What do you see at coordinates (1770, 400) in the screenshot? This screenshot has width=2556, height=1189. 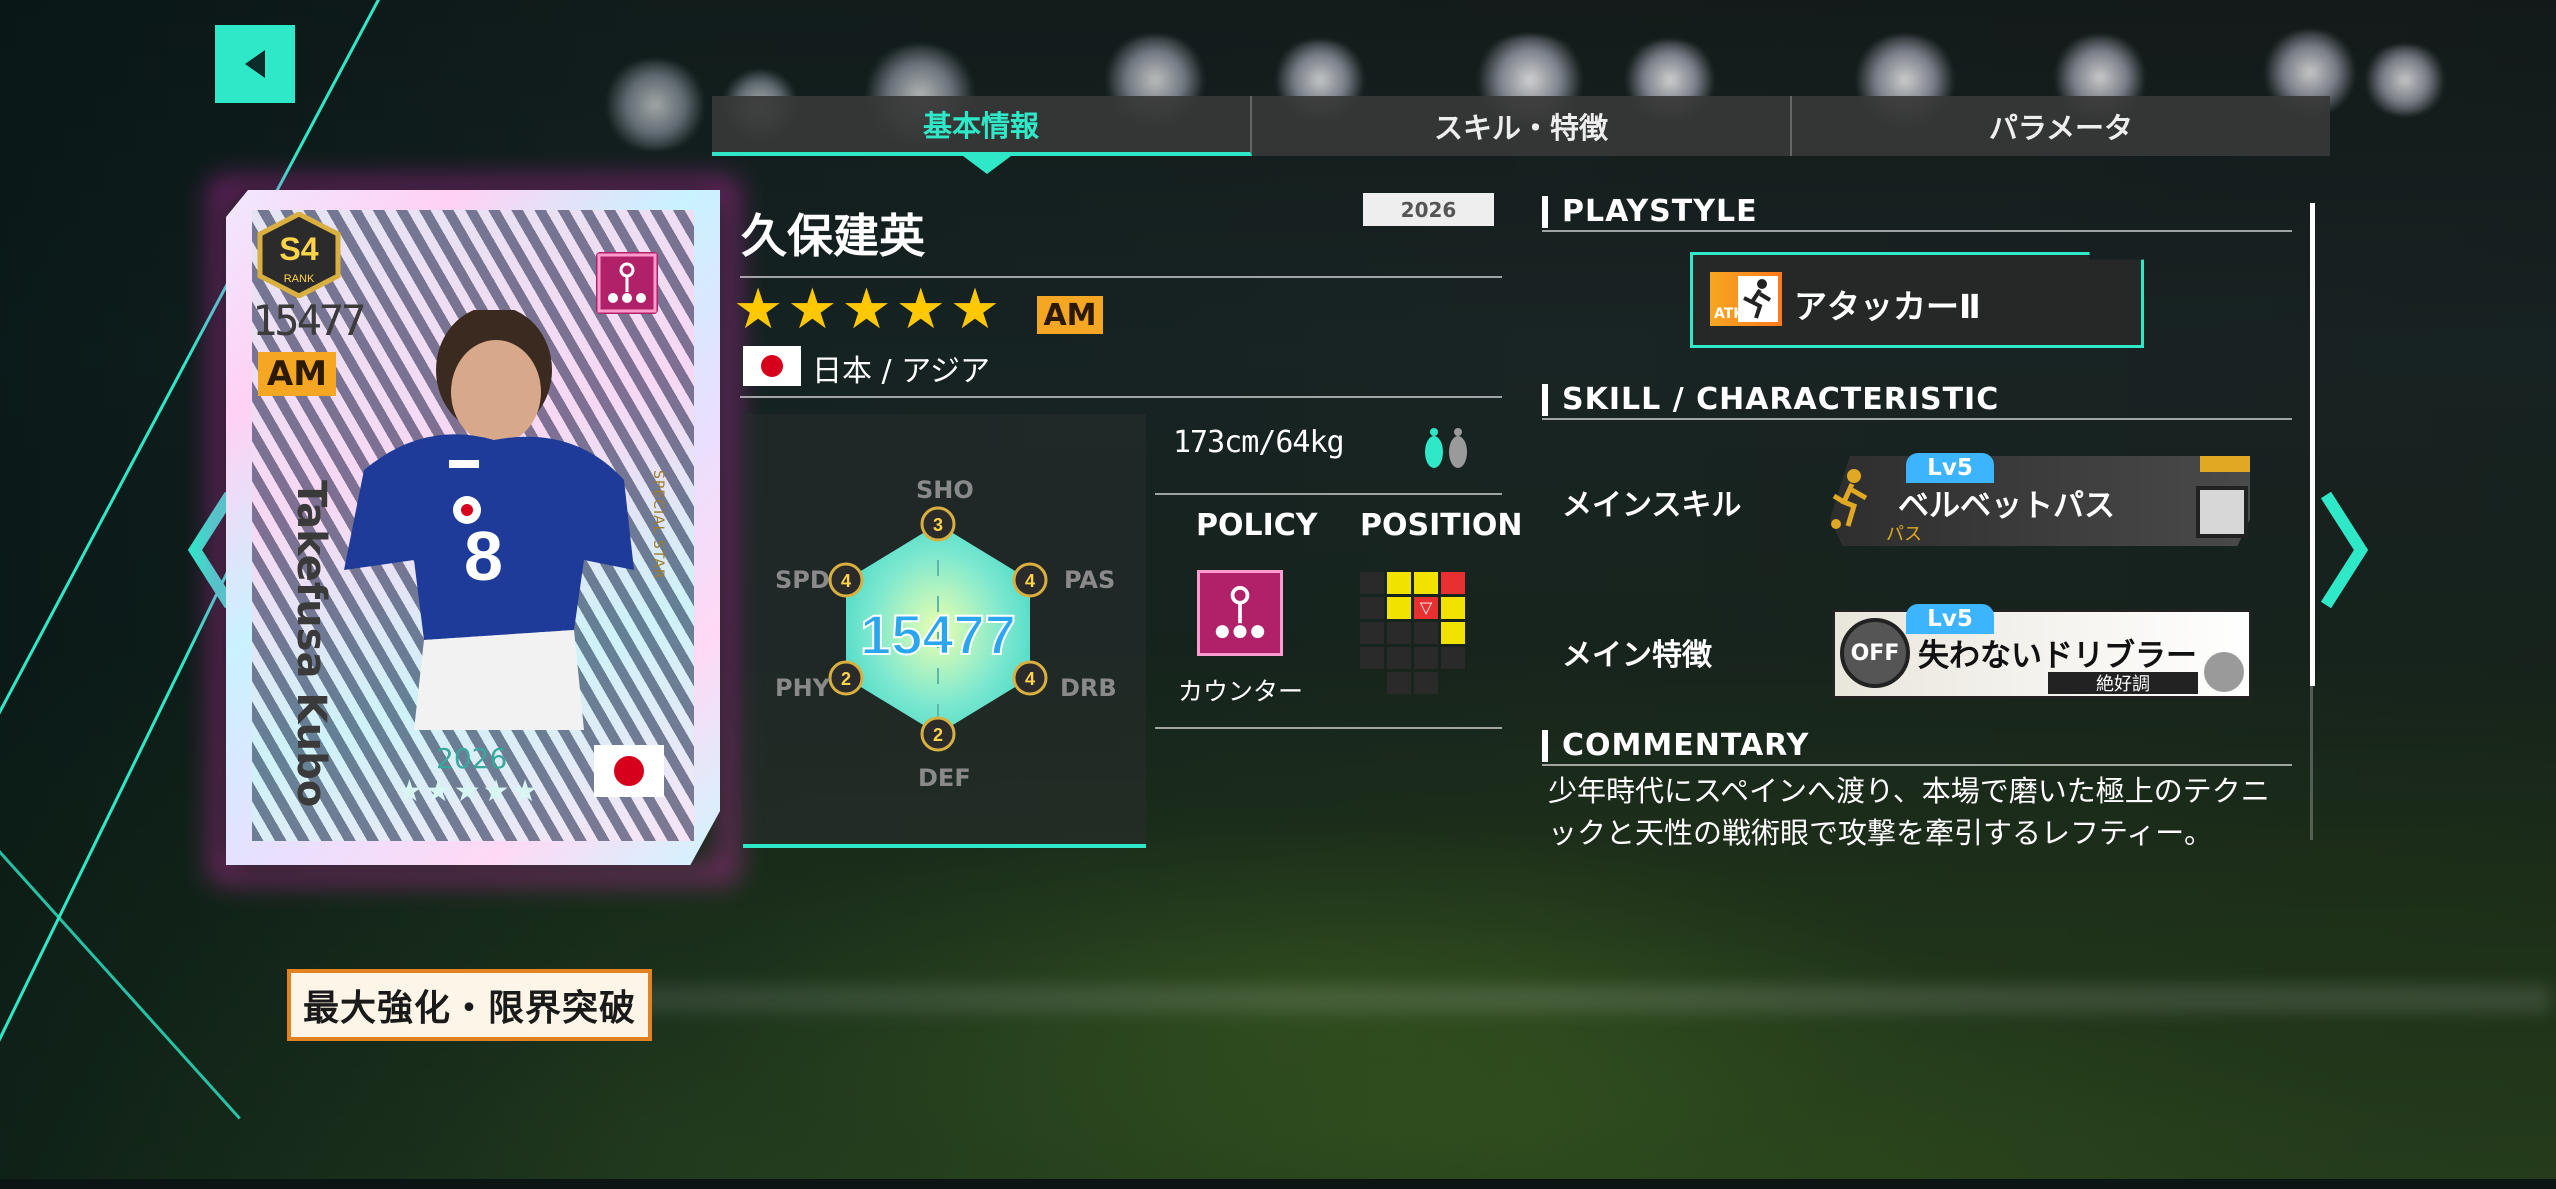 I see `skill-heading: SKILL / CHARACTERISTIC` at bounding box center [1770, 400].